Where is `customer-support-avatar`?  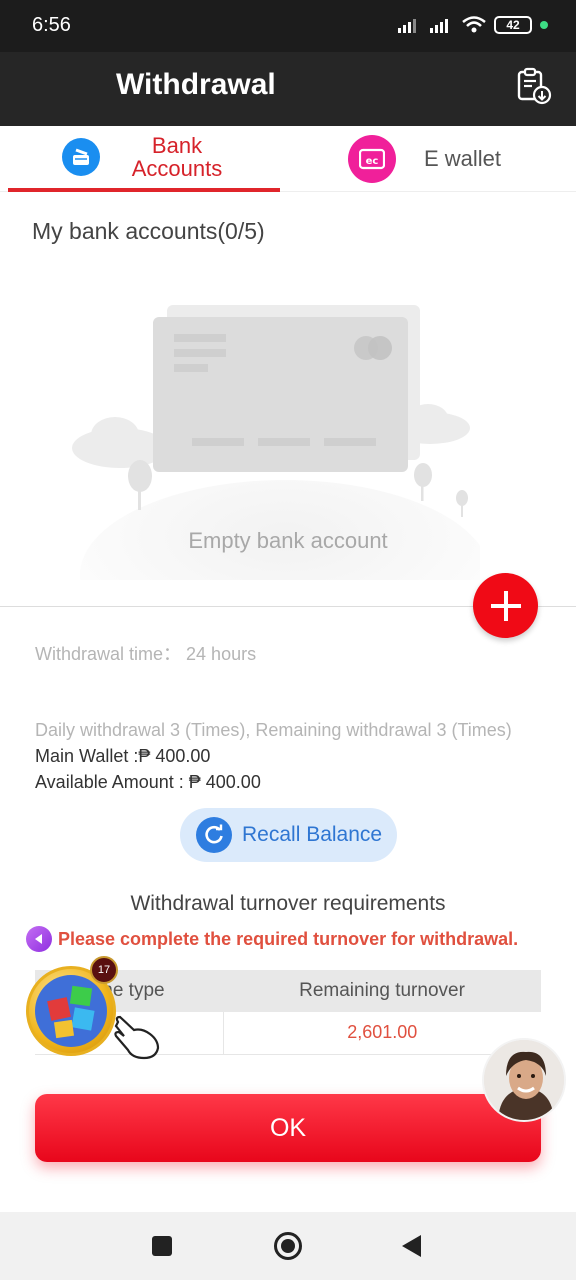
customer-support-avatar is located at coordinates (524, 1080).